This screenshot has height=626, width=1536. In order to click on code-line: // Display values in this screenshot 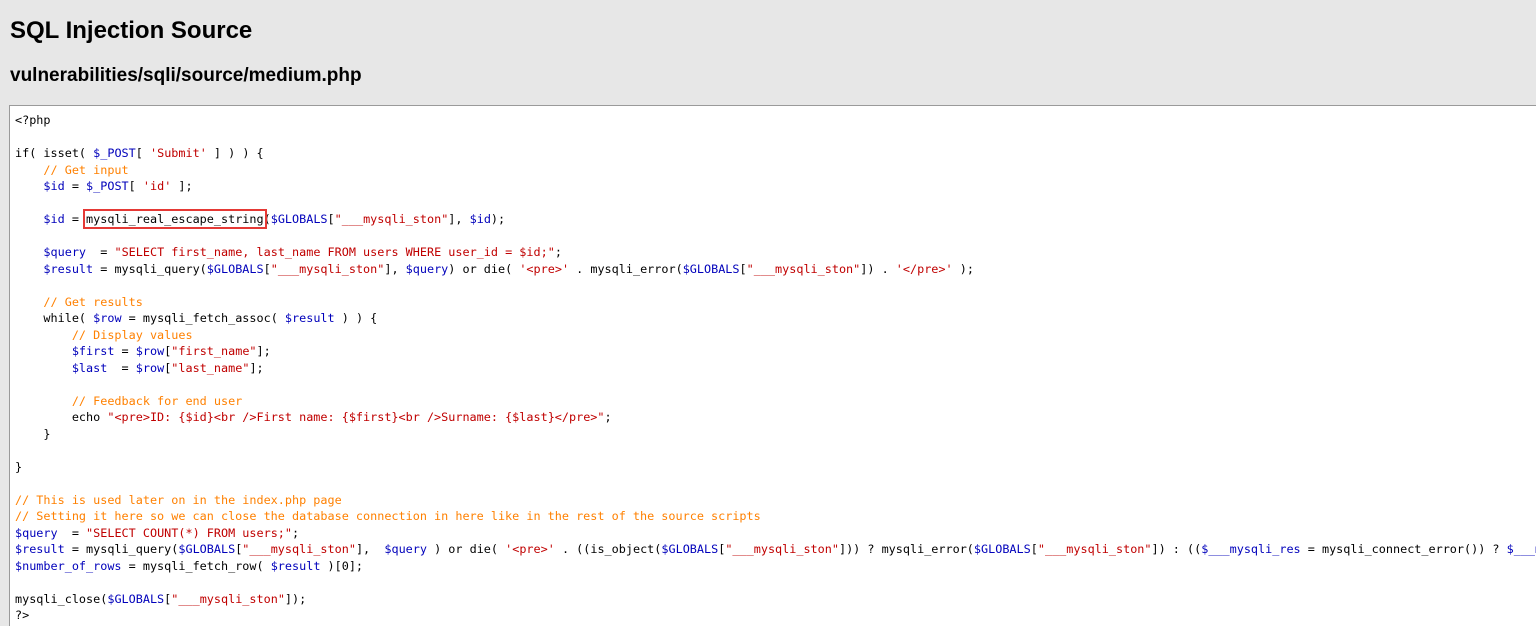, I will do `click(104, 334)`.